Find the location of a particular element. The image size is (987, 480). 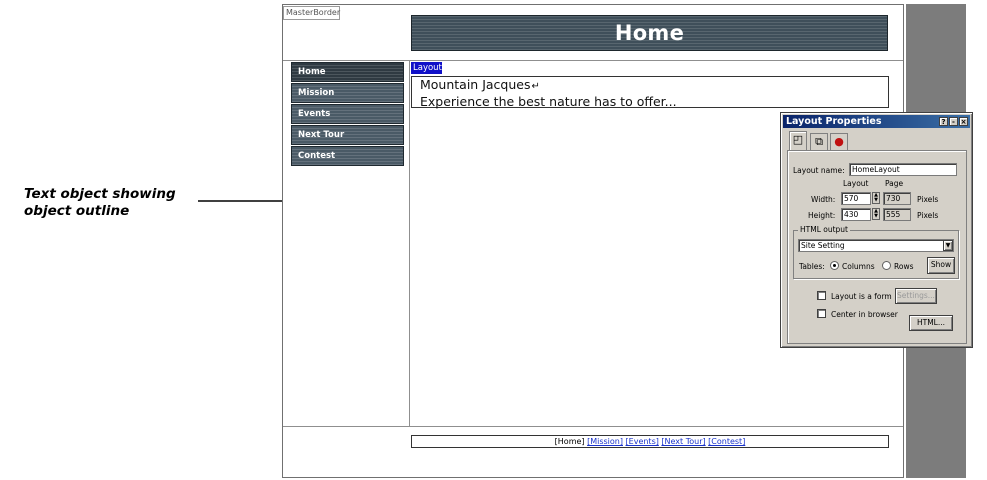

chevron-down-icon: ▼ is located at coordinates (948, 245).